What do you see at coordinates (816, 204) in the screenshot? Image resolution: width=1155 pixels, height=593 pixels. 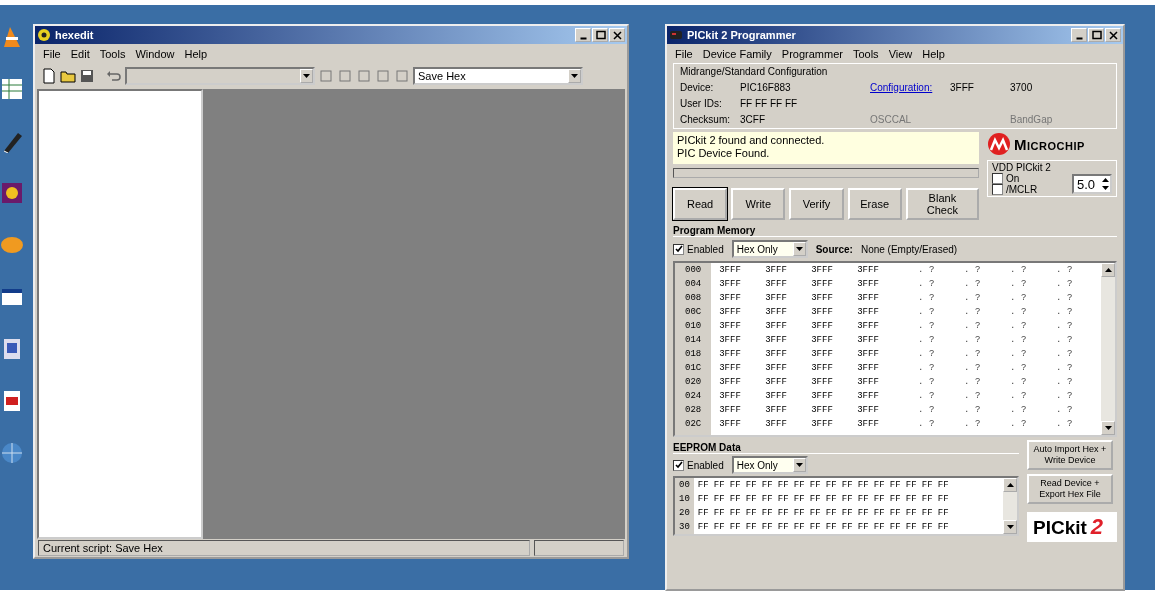 I see `action-button: Verify` at bounding box center [816, 204].